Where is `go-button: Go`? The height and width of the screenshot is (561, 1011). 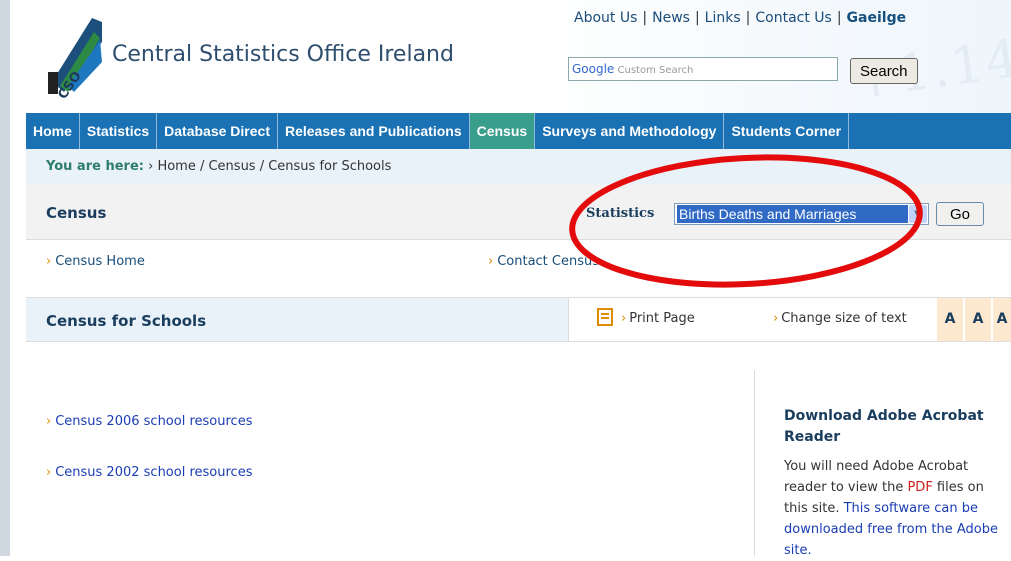 go-button: Go is located at coordinates (960, 214).